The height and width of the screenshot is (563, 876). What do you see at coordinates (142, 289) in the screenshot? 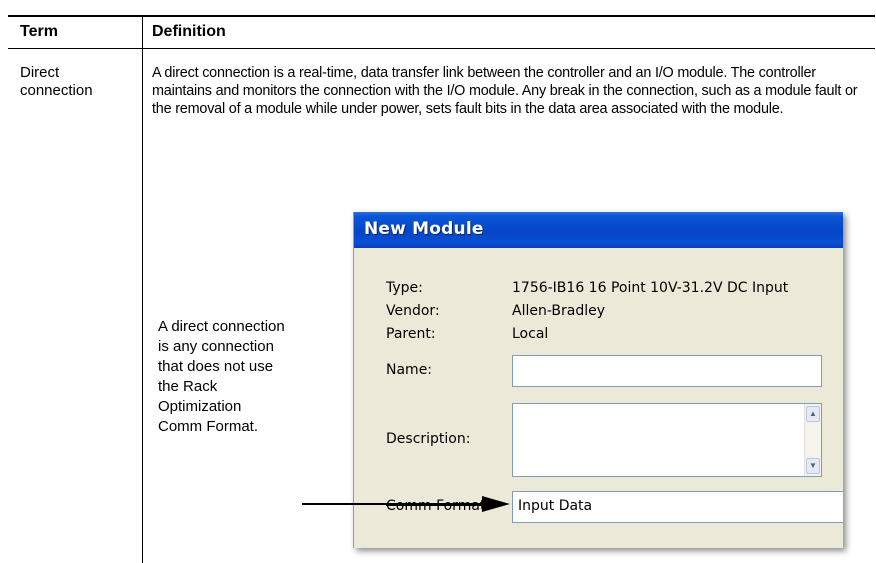
I see `table-column-divider` at bounding box center [142, 289].